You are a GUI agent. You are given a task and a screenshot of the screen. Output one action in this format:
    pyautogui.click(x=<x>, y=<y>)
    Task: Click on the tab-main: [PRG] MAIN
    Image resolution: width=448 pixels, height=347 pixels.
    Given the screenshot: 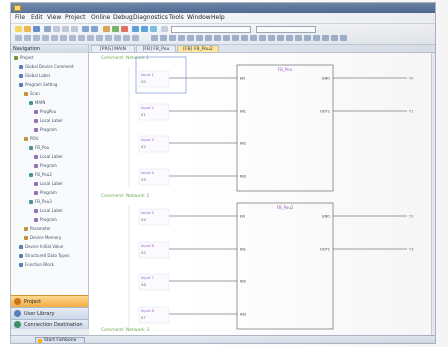 What is the action you would take?
    pyautogui.click(x=113, y=48)
    